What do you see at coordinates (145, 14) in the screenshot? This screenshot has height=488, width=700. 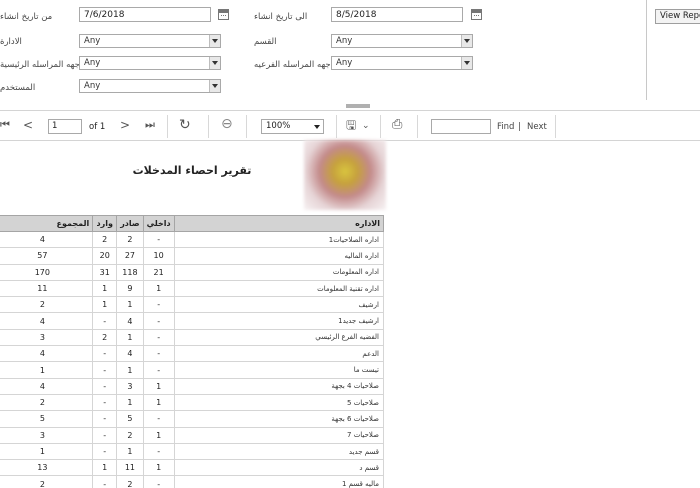 I see `from-date-input: 7/6/2018` at bounding box center [145, 14].